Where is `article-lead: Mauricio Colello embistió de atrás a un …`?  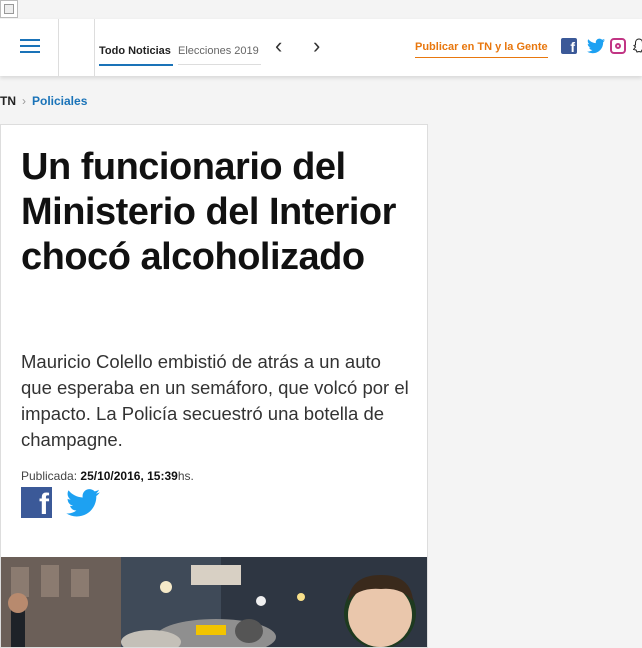 article-lead: Mauricio Colello embistió de atrás a un … is located at coordinates (215, 400).